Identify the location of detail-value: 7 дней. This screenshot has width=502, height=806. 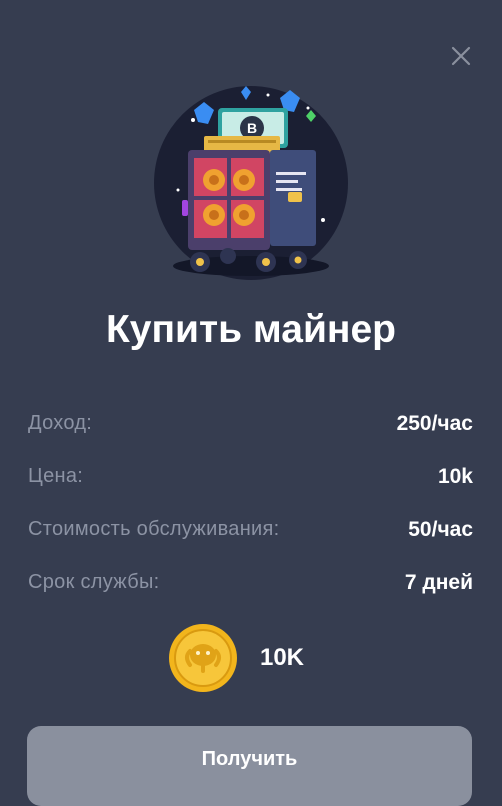
(438, 582).